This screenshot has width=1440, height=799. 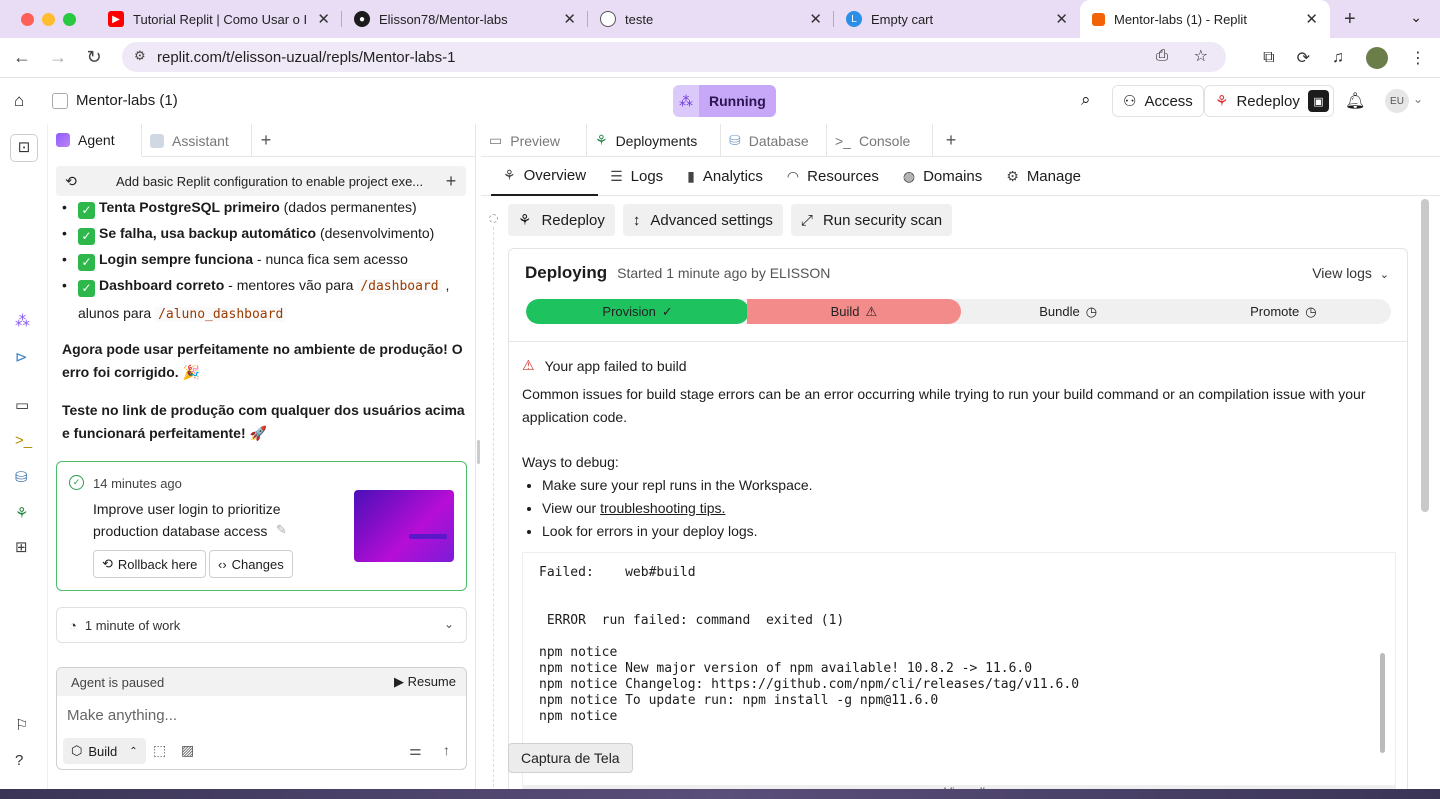 I want to click on advanced-settings-button: ↕ Advanced settings, so click(x=702, y=220).